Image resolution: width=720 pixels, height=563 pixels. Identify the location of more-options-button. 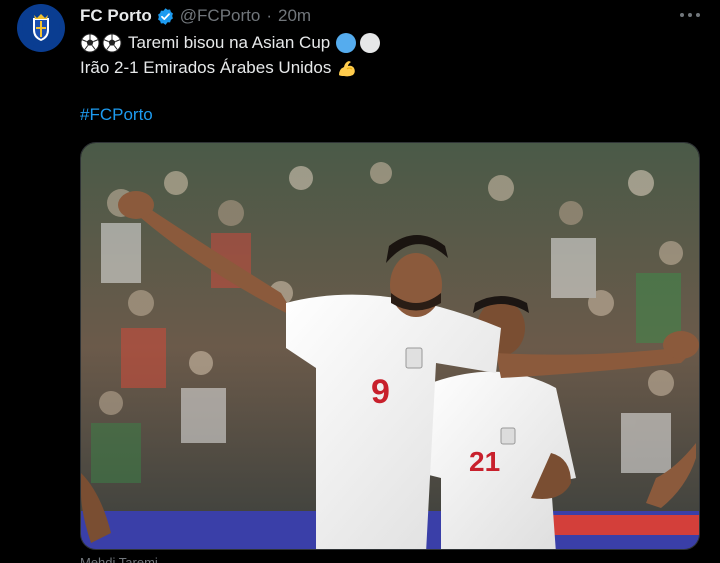
(690, 15).